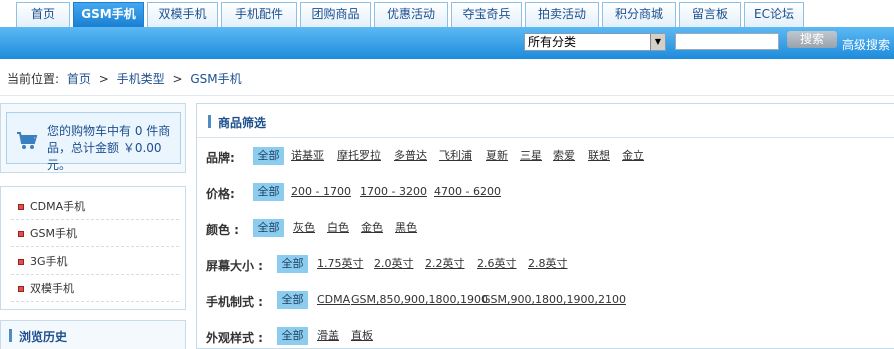 This screenshot has height=349, width=894. What do you see at coordinates (497, 156) in the screenshot?
I see `filter-option: 夏新` at bounding box center [497, 156].